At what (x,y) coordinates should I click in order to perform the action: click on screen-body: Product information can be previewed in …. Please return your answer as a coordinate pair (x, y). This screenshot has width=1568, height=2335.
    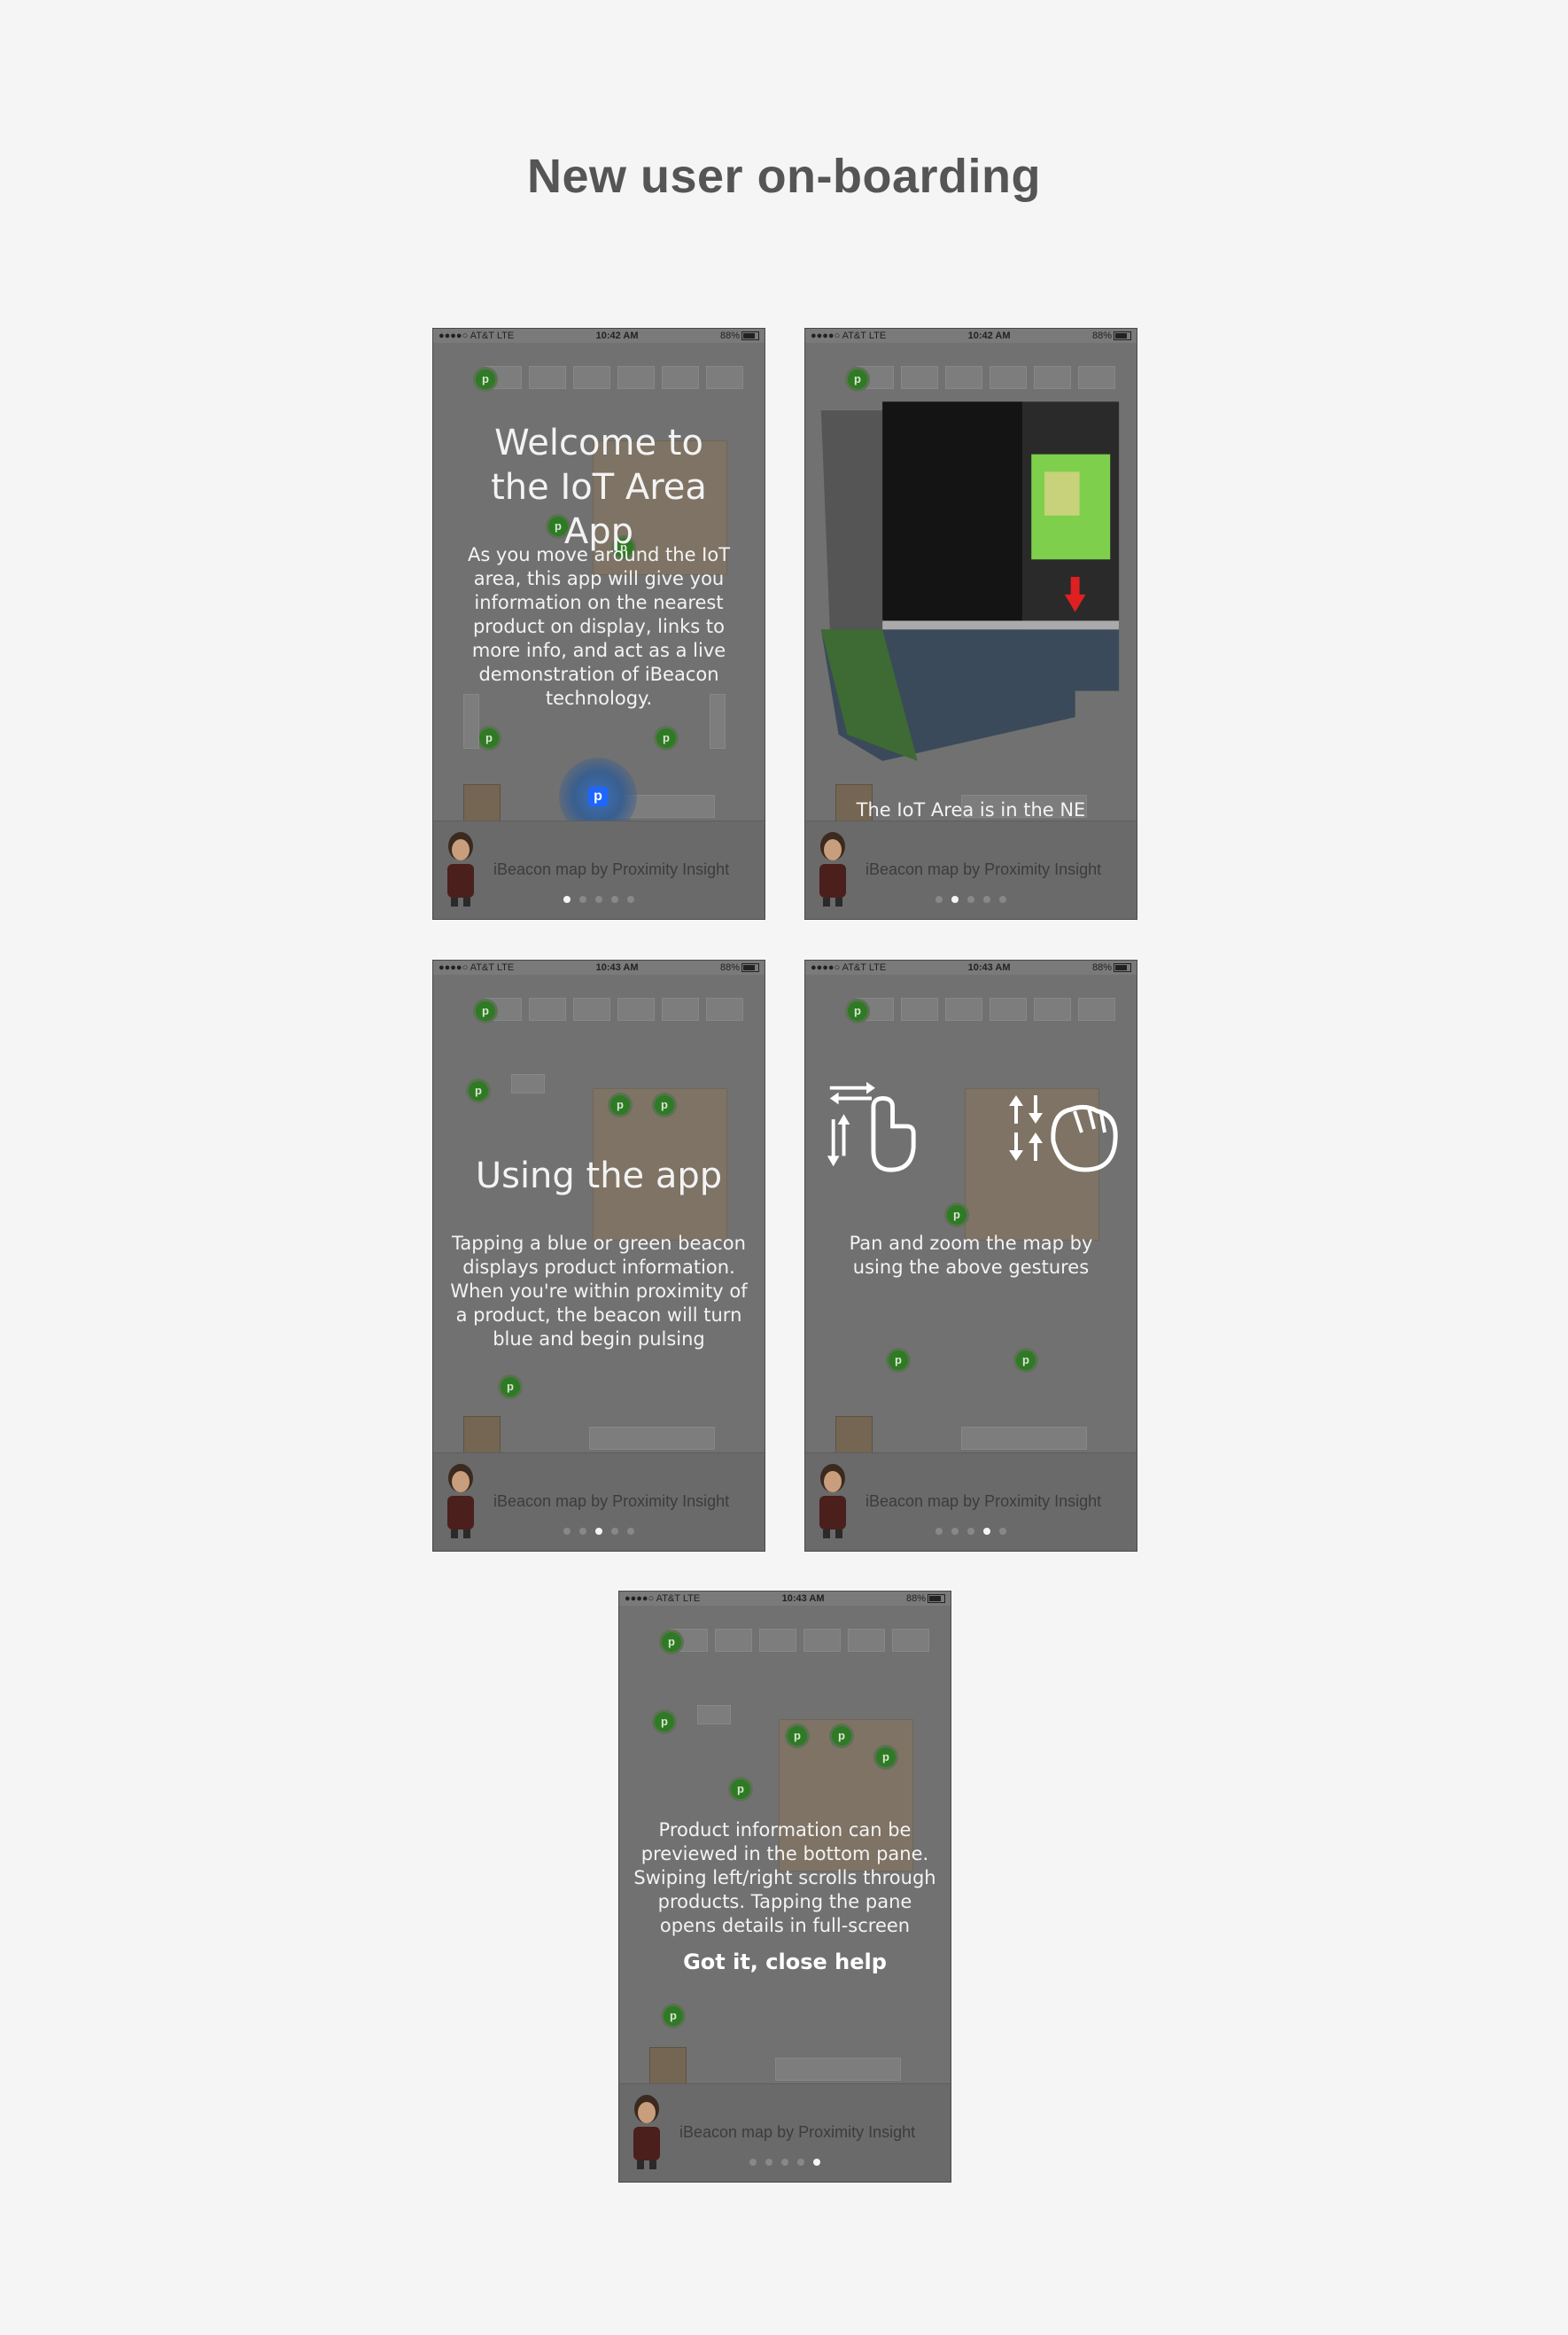
    Looking at the image, I should click on (784, 1877).